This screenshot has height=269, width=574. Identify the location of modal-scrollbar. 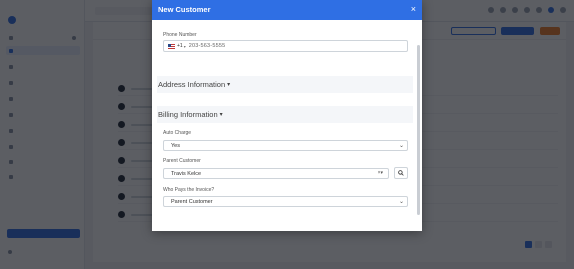
(418, 130).